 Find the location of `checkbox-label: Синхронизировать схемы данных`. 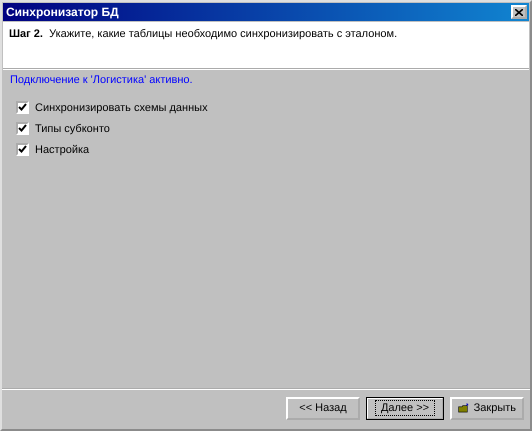

checkbox-label: Синхронизировать схемы данных is located at coordinates (121, 108).